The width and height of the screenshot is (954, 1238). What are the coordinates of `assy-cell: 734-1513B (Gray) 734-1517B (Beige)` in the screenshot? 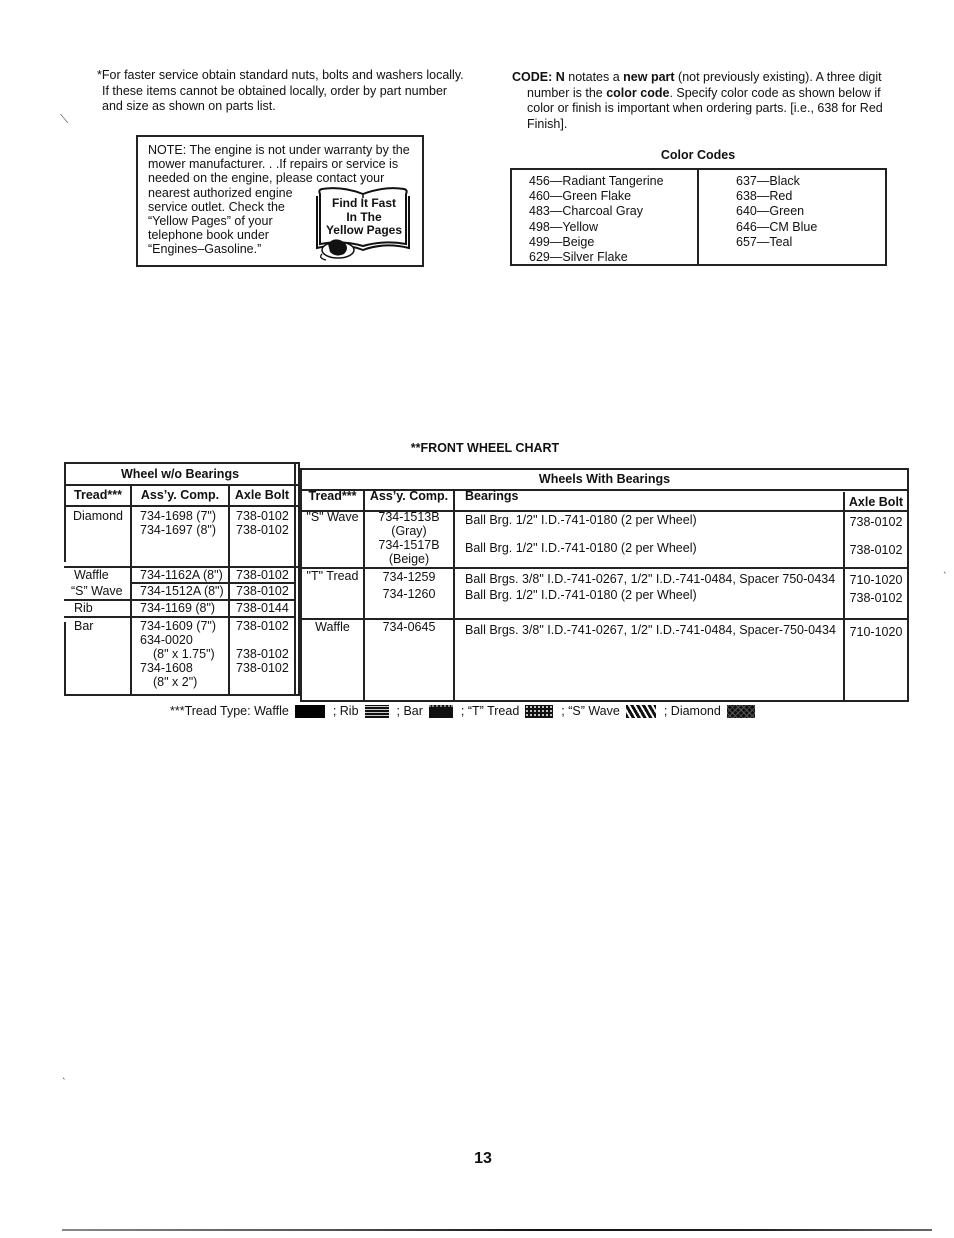 It's located at (409, 538).